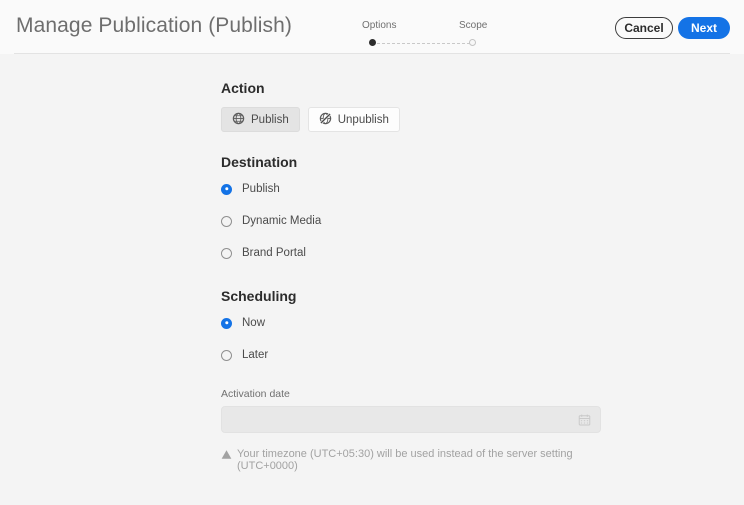 Image resolution: width=744 pixels, height=505 pixels. Describe the element at coordinates (243, 88) in the screenshot. I see `action-section-title: Action` at that location.